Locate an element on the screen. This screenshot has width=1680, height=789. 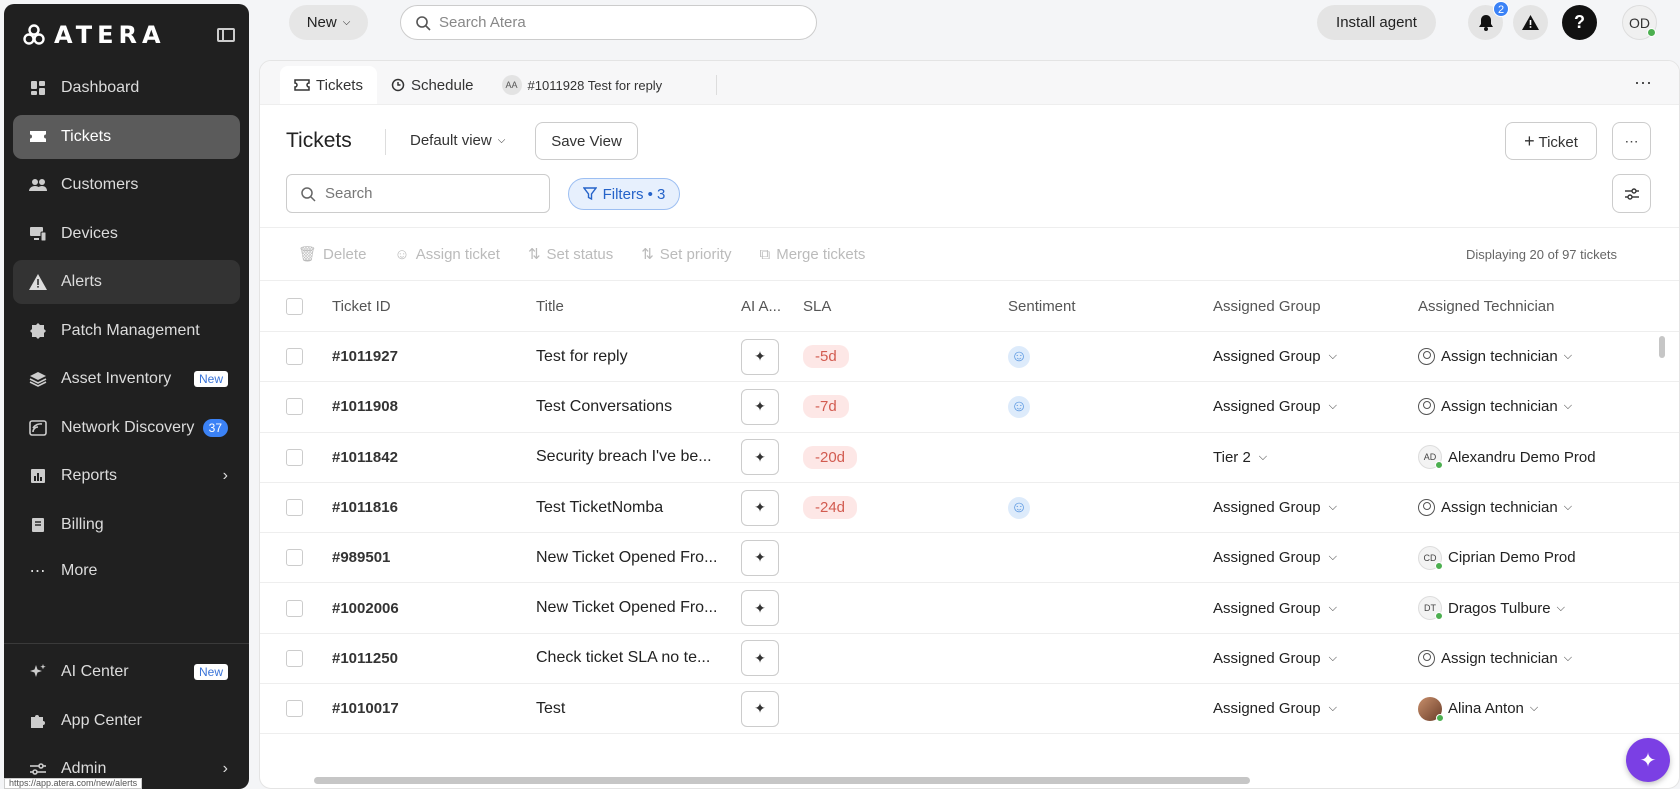
sidebar-item-patch-management: Patch Management is located at coordinates (126, 331).